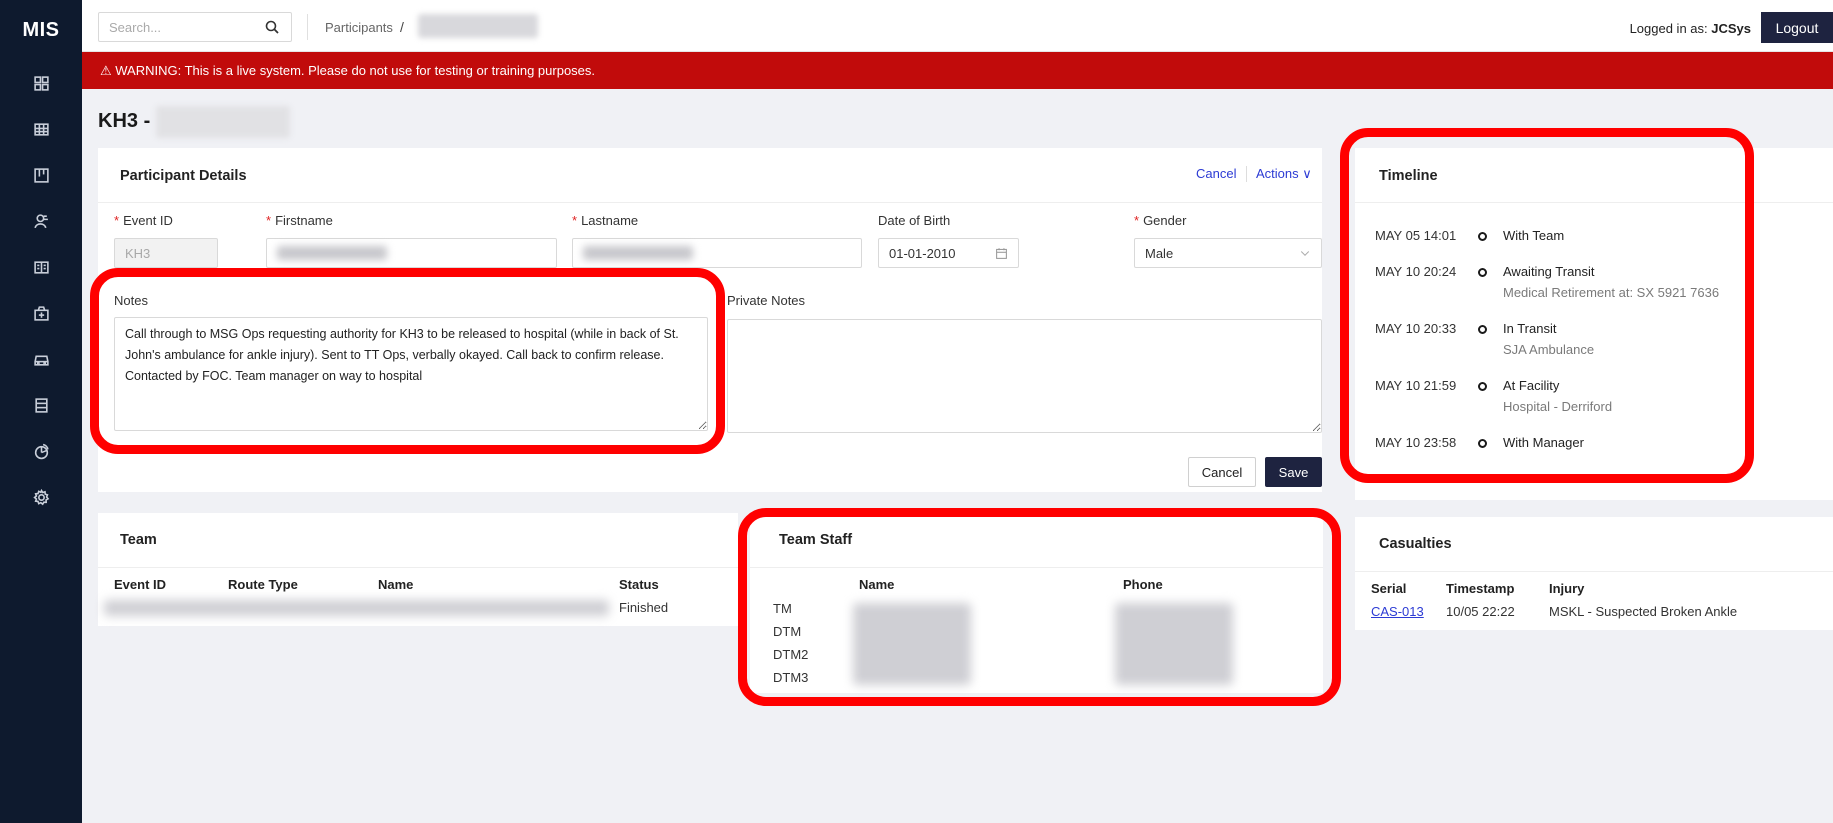 The image size is (1833, 823). Describe the element at coordinates (717, 253) in the screenshot. I see `lastname-field` at that location.